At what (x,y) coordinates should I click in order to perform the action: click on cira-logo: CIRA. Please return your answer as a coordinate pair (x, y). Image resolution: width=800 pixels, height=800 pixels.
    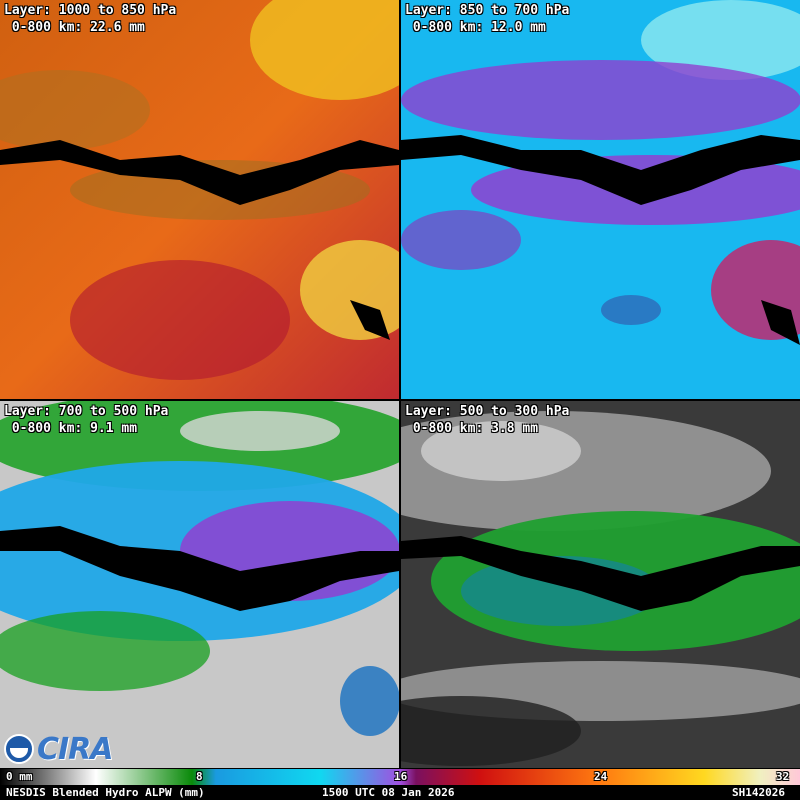
    Looking at the image, I should click on (75, 749).